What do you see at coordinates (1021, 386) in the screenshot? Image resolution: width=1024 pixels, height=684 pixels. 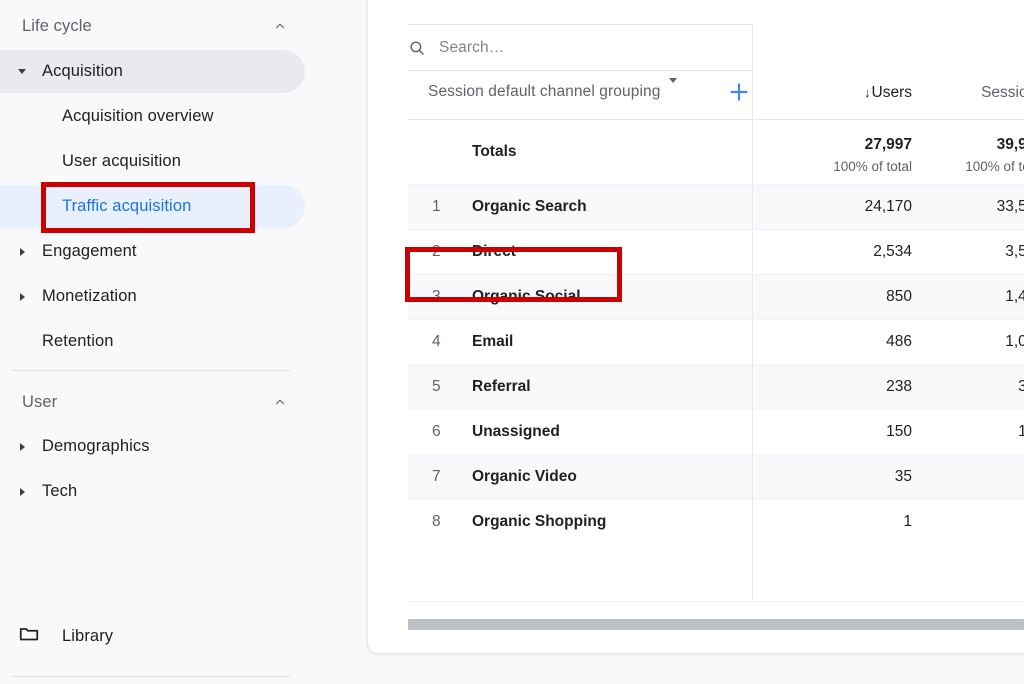 I see `row-sessions-value: 344` at bounding box center [1021, 386].